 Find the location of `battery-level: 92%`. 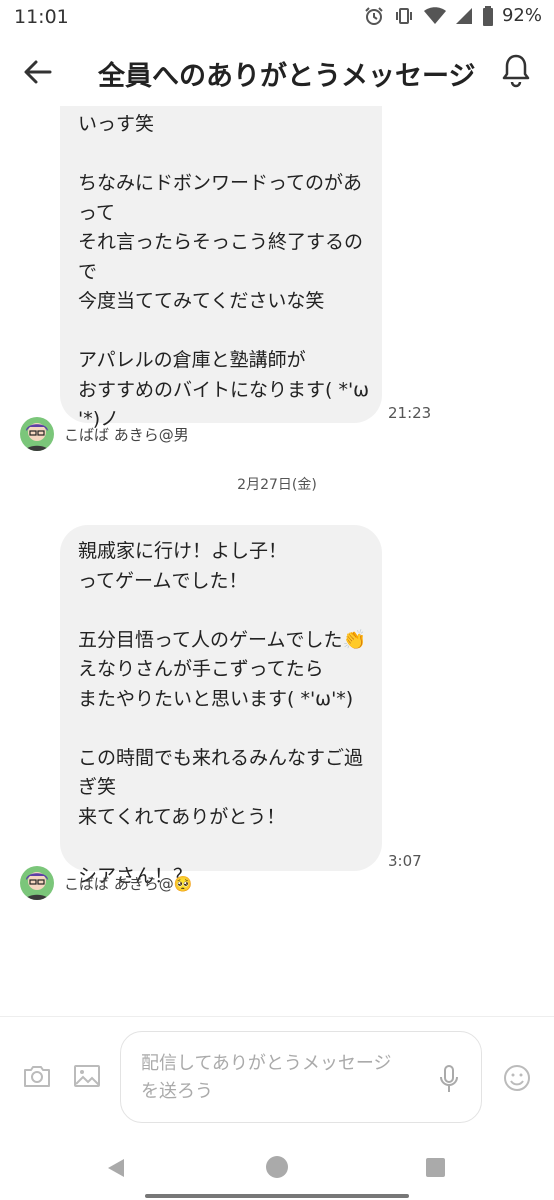

battery-level: 92% is located at coordinates (521, 15).